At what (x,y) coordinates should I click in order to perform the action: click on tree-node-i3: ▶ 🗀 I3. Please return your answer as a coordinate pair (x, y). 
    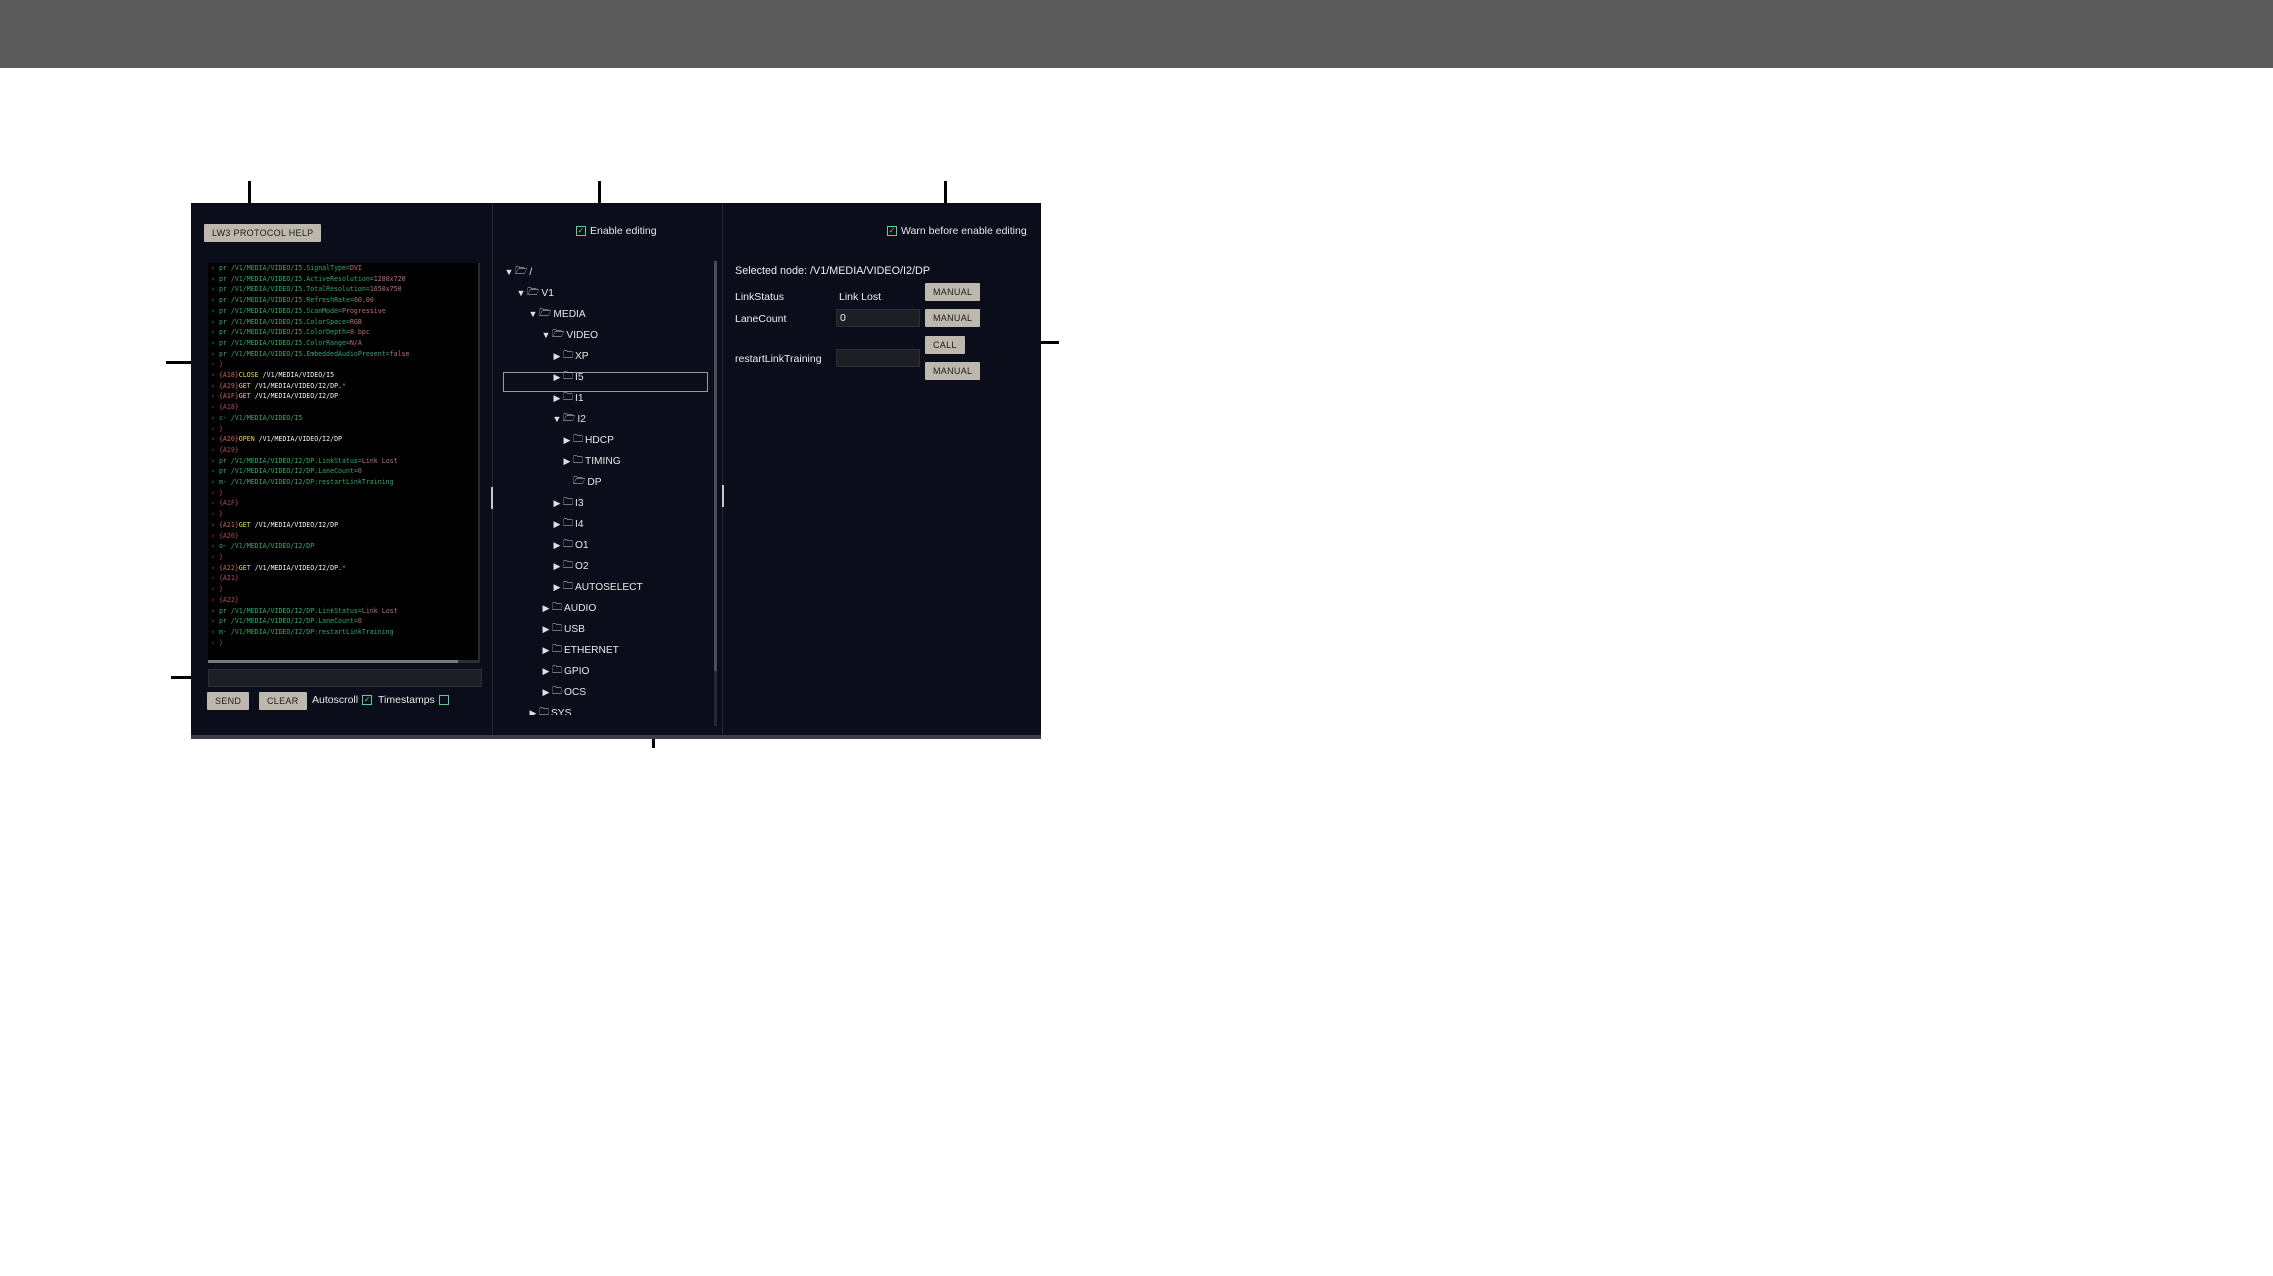
    Looking at the image, I should click on (567, 503).